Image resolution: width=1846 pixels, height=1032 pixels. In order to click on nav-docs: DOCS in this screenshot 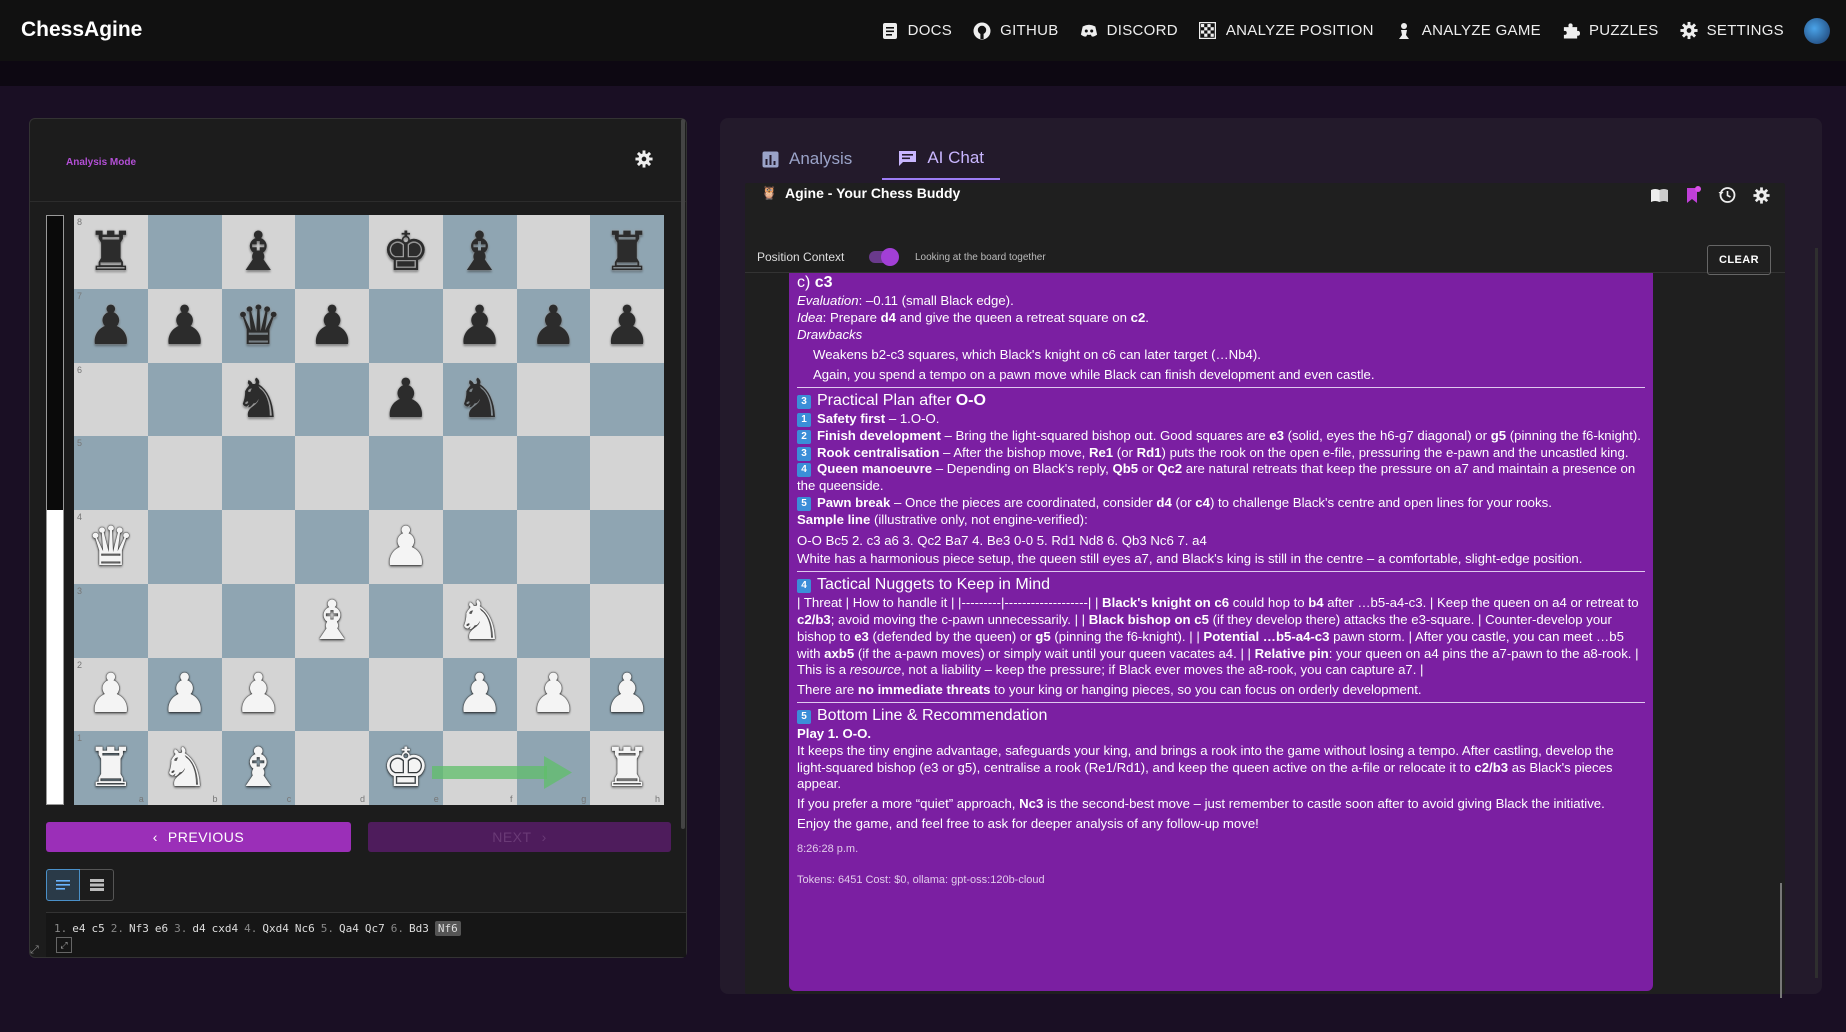, I will do `click(917, 31)`.